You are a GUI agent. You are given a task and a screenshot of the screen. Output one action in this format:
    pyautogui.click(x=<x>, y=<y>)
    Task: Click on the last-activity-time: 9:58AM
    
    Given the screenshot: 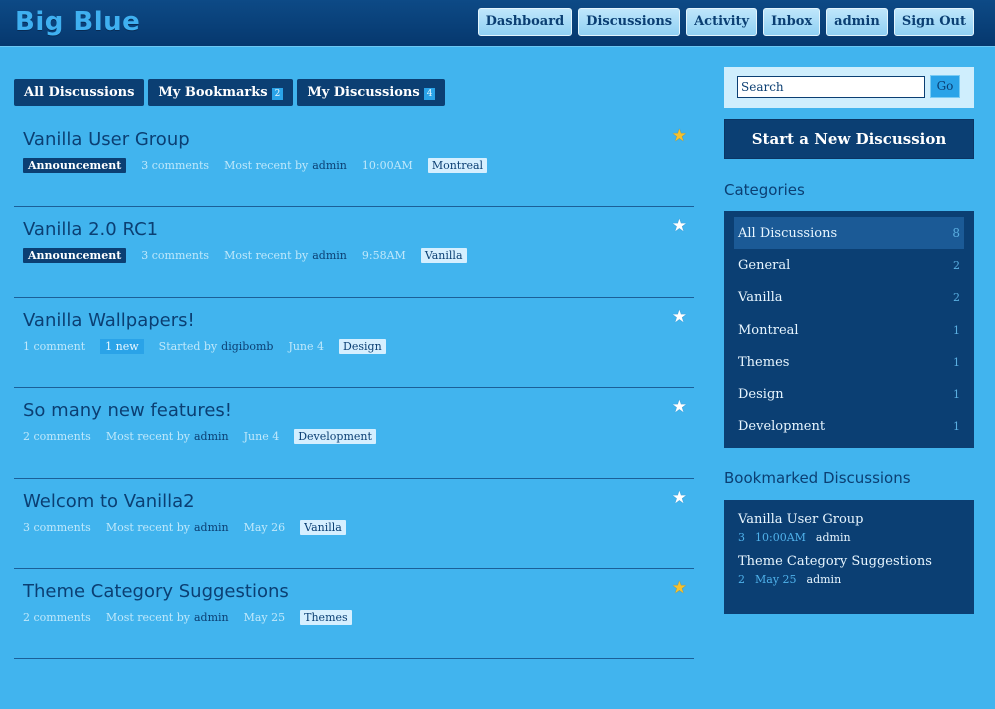 What is the action you would take?
    pyautogui.click(x=383, y=256)
    